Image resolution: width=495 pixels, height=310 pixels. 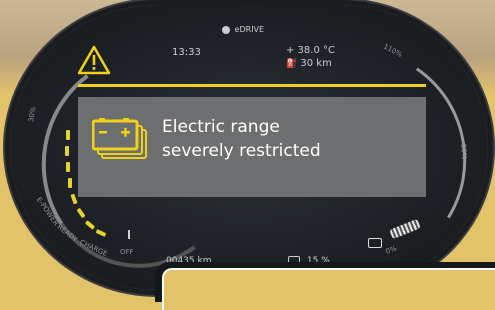 What do you see at coordinates (186, 52) in the screenshot?
I see `clock: 13:33` at bounding box center [186, 52].